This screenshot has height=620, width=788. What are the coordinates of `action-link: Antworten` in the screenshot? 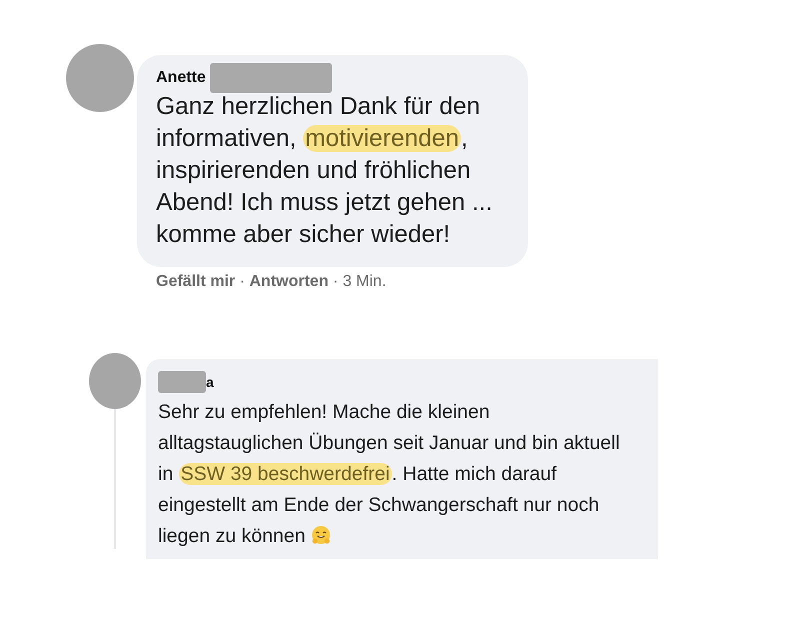 It's located at (288, 281).